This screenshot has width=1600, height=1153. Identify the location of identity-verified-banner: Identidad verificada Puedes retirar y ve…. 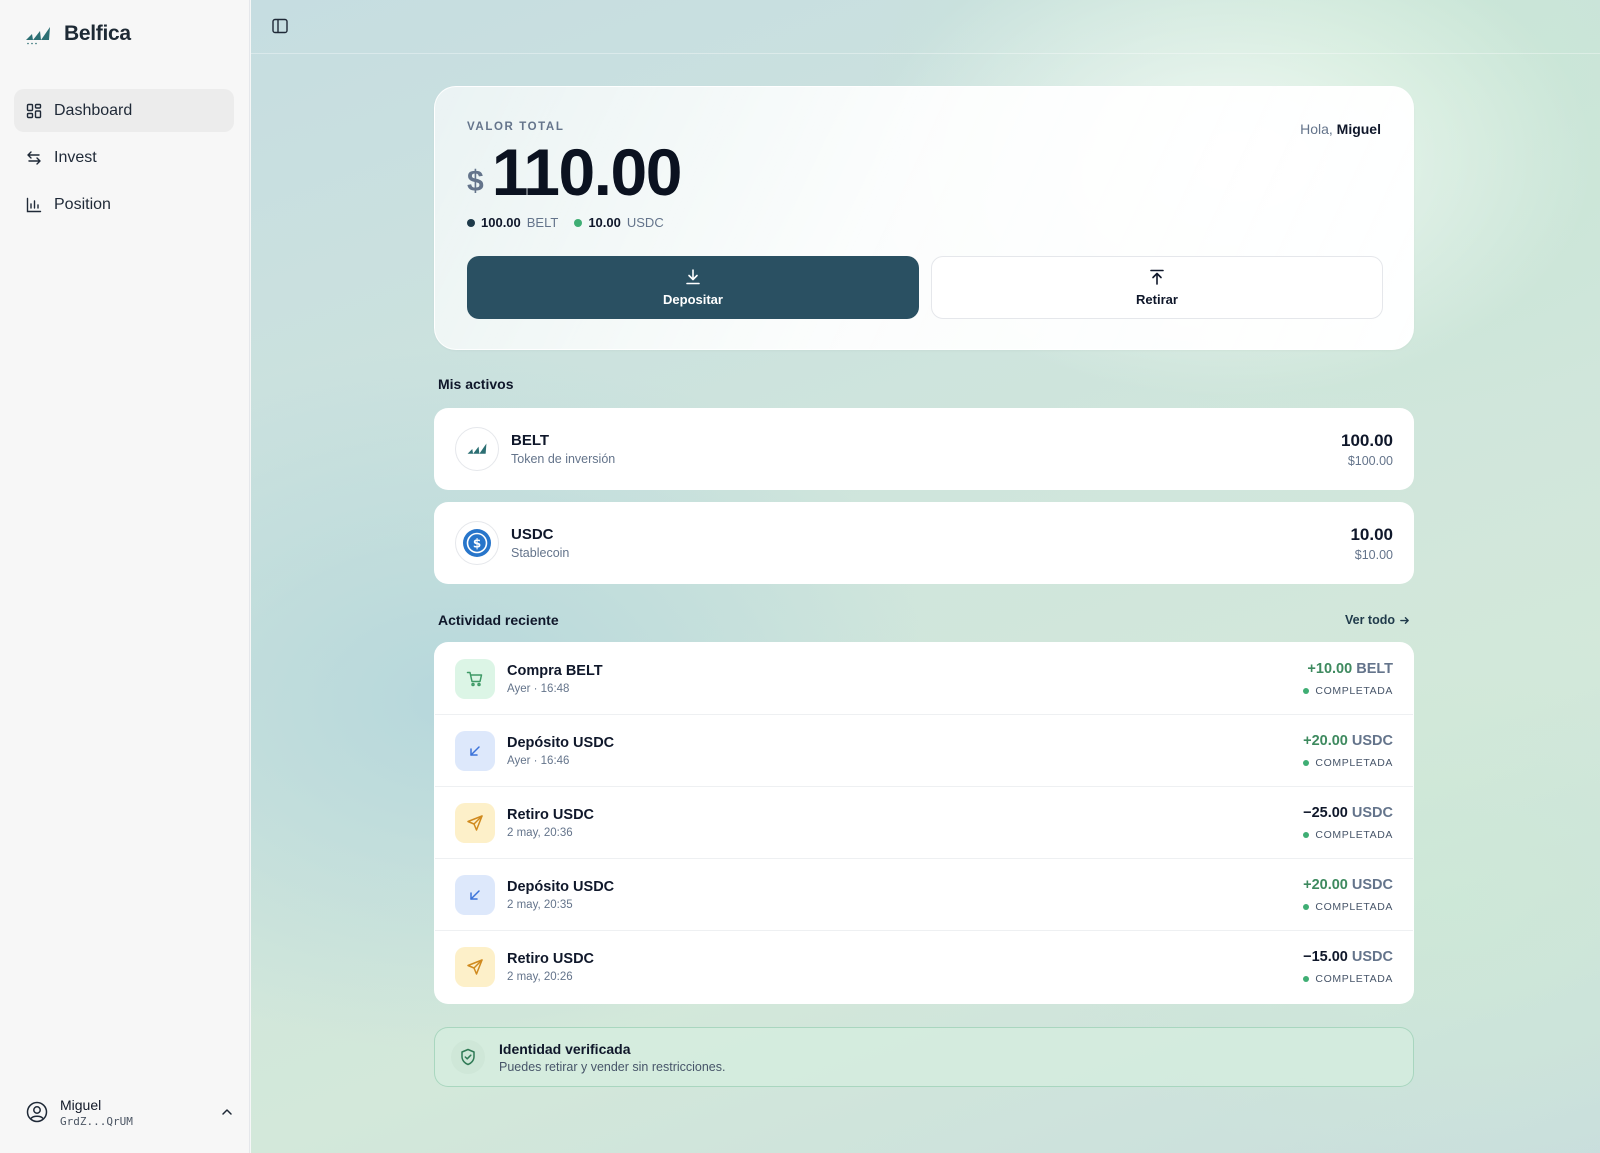
(924, 1057).